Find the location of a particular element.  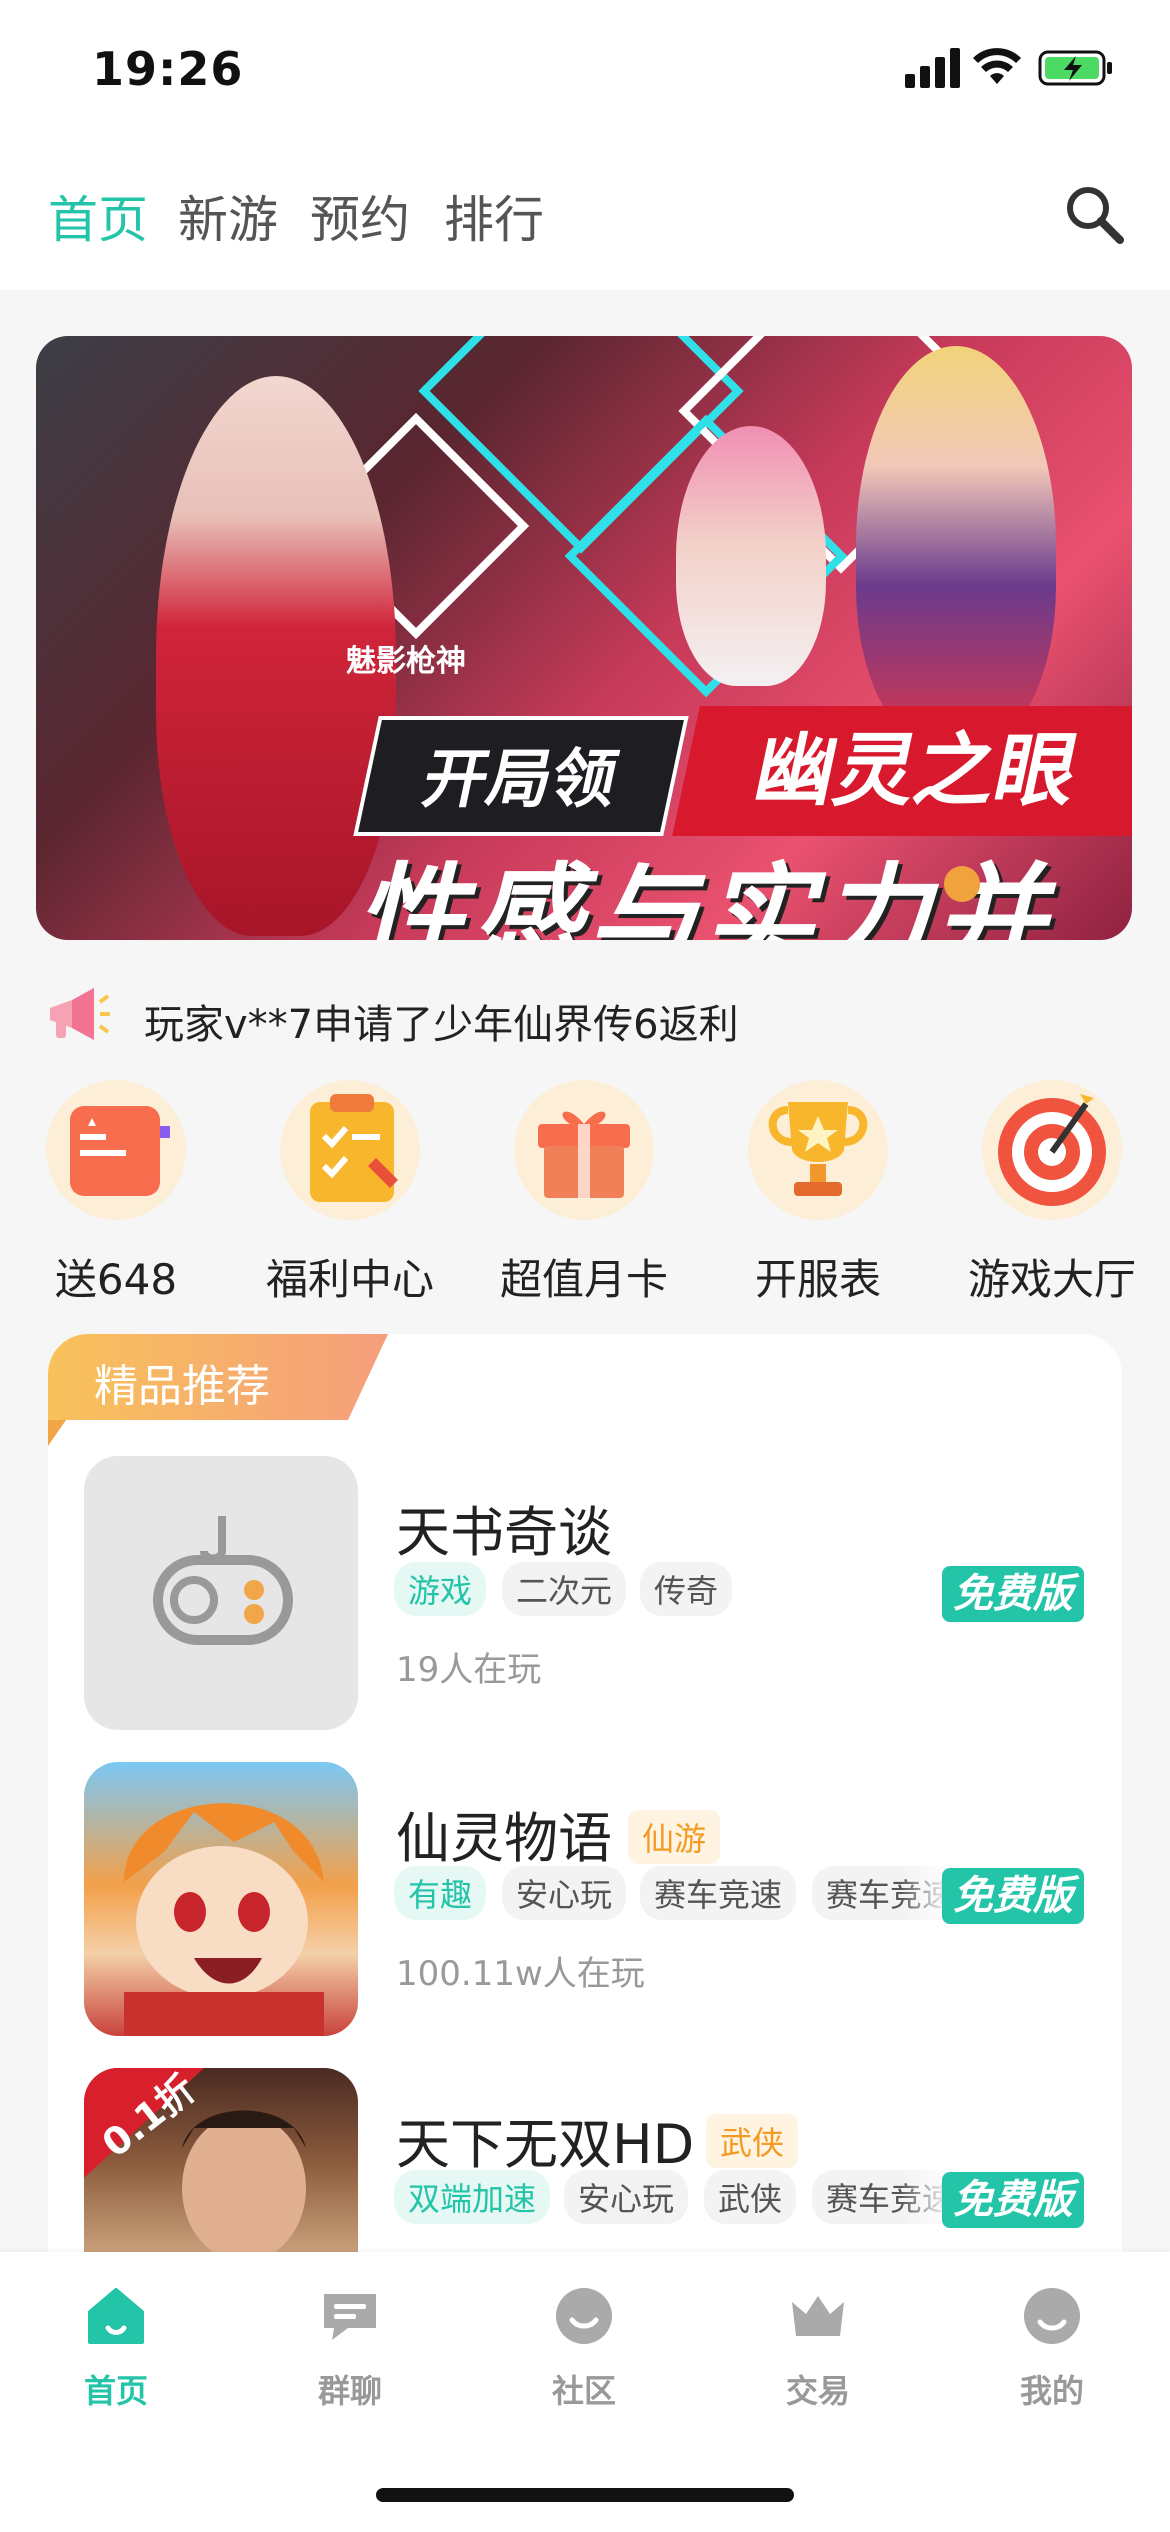

game-name: 仙灵物语 is located at coordinates (504, 1833).